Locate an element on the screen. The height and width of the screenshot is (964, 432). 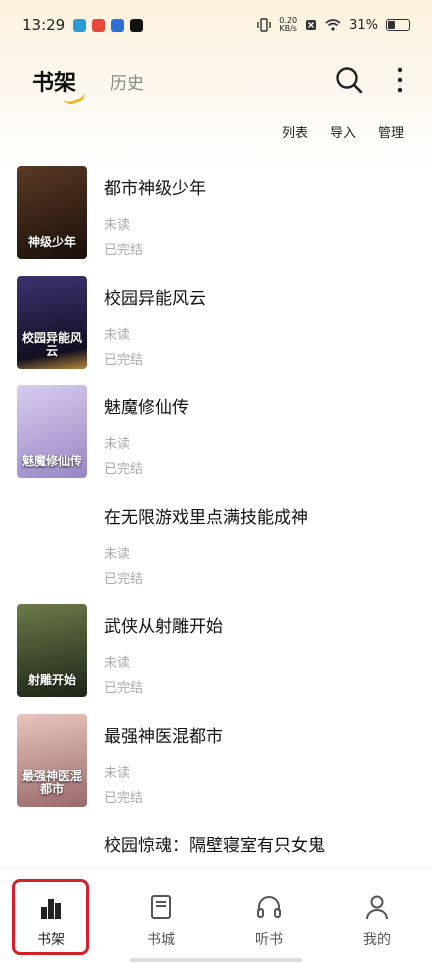
wifi-icon is located at coordinates (333, 25).